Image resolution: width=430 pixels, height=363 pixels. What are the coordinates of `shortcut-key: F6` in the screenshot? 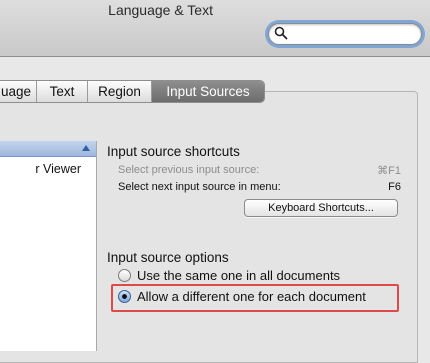 It's located at (394, 187).